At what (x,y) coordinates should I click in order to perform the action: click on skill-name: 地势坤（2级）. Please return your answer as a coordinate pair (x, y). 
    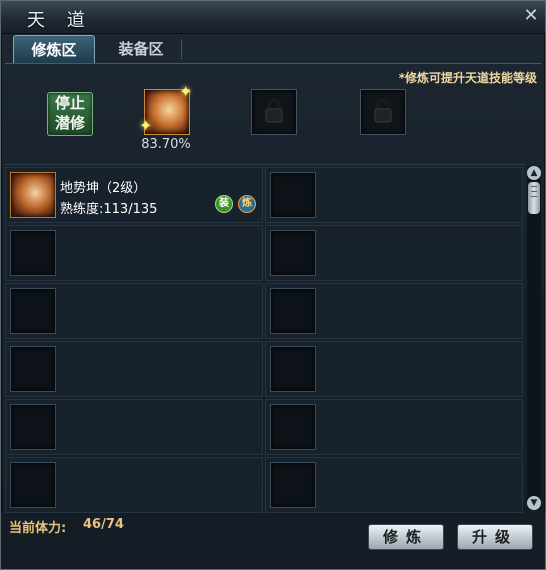
    Looking at the image, I should click on (103, 188).